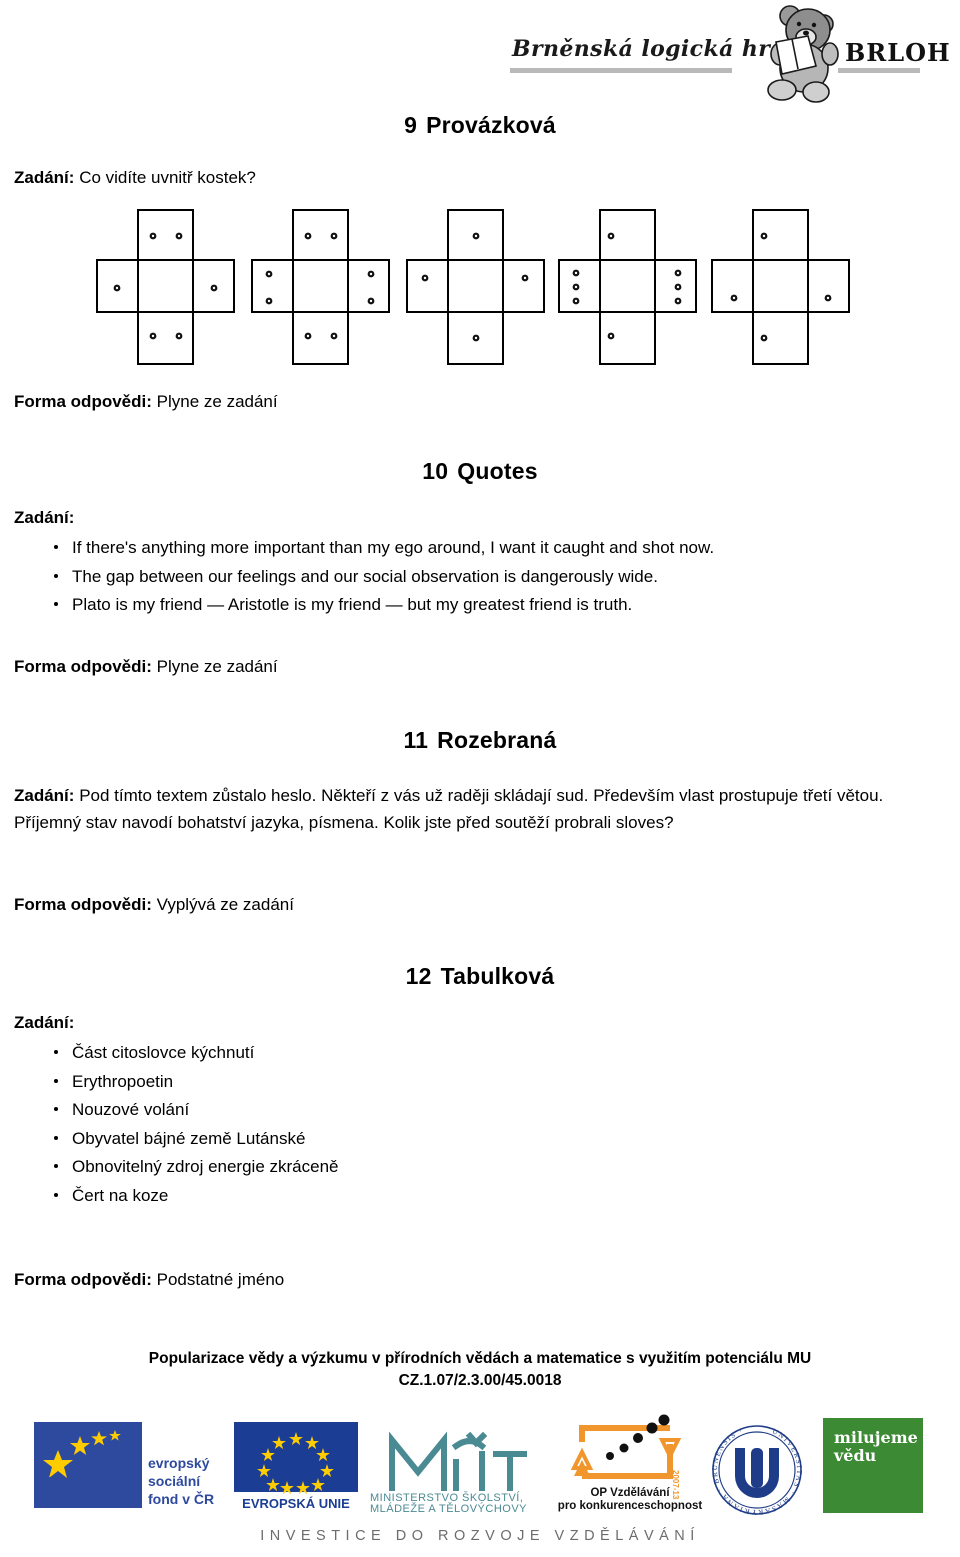 Image resolution: width=960 pixels, height=1557 pixels. What do you see at coordinates (44, 517) in the screenshot?
I see `zadani-label-10: Zadání:` at bounding box center [44, 517].